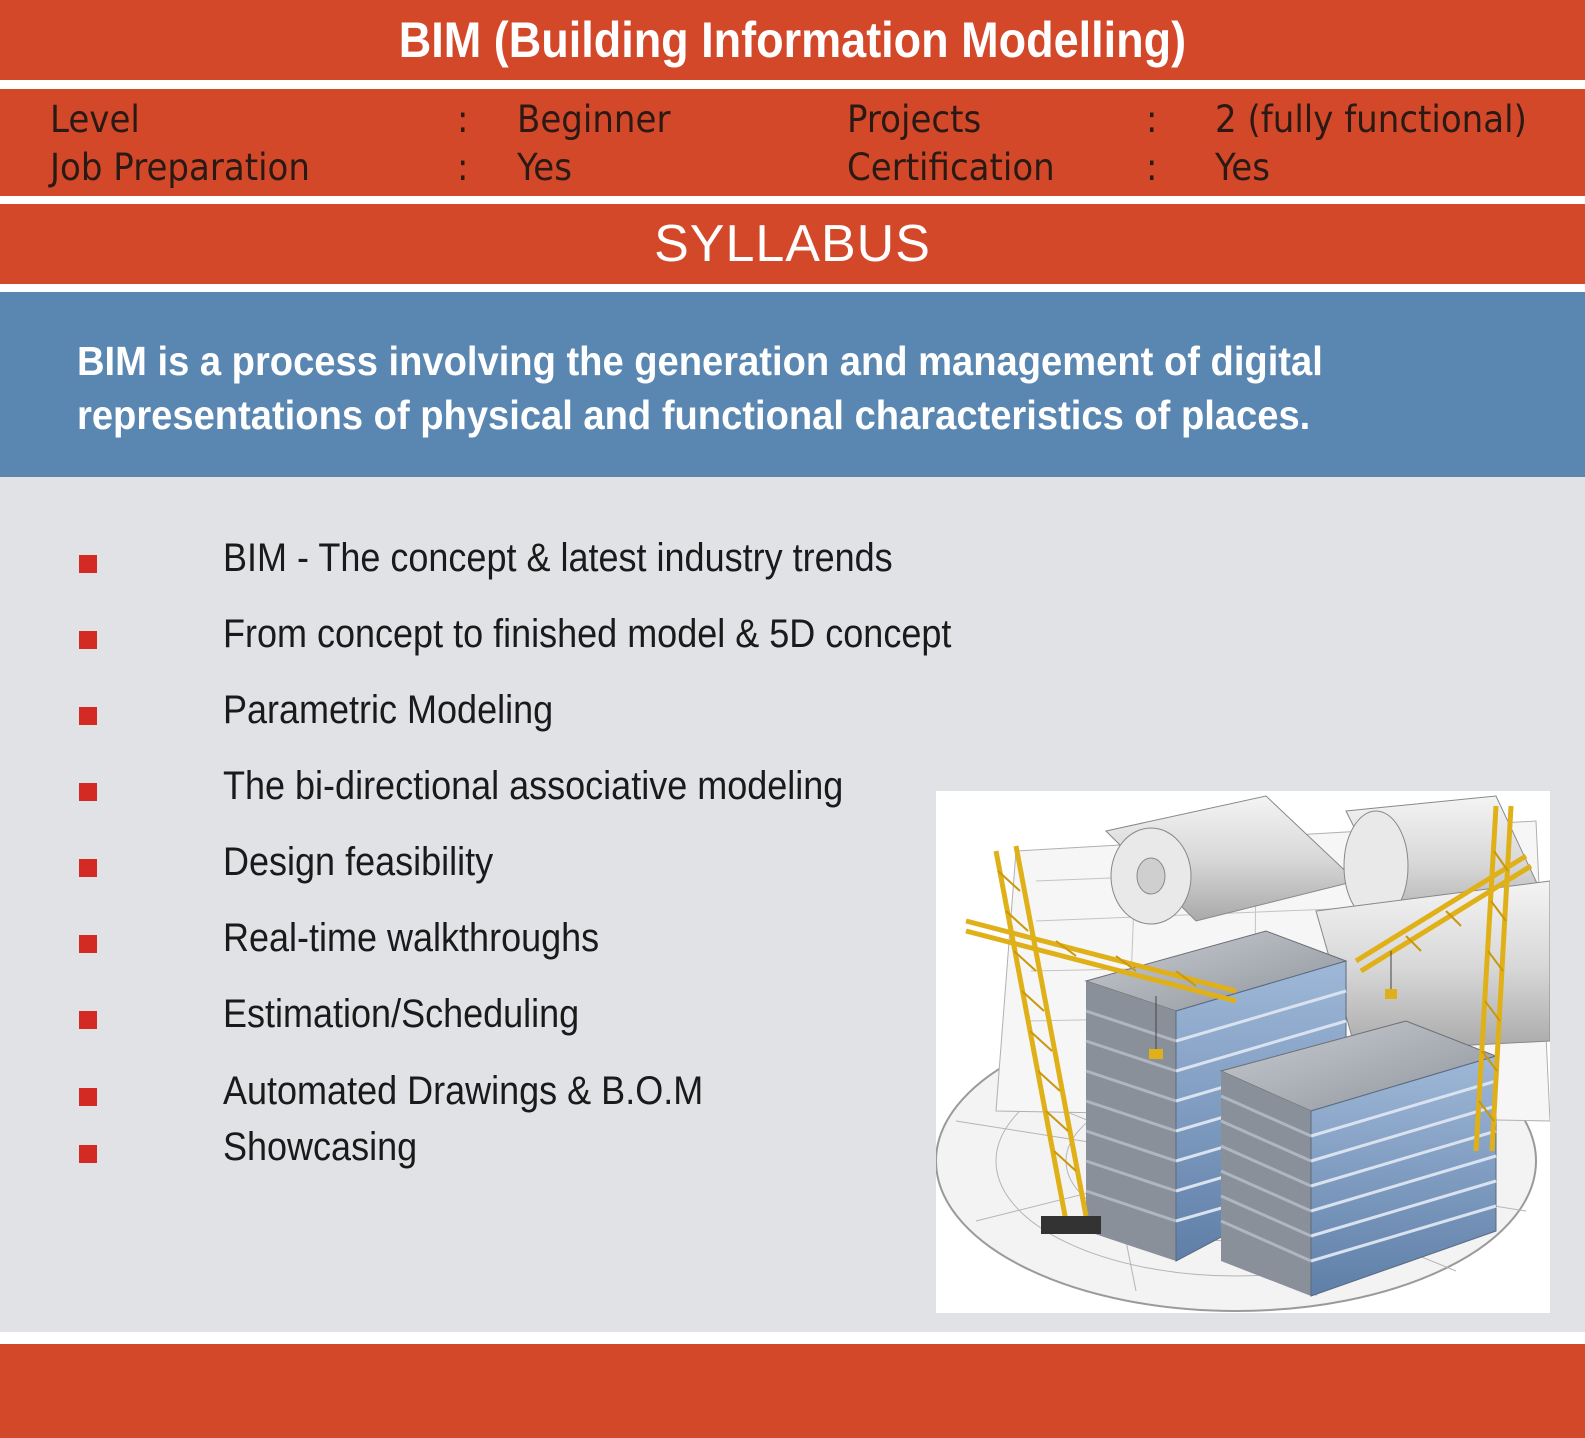 This screenshot has width=1585, height=1438. What do you see at coordinates (320, 1147) in the screenshot?
I see `syllabus-item: Showcasing` at bounding box center [320, 1147].